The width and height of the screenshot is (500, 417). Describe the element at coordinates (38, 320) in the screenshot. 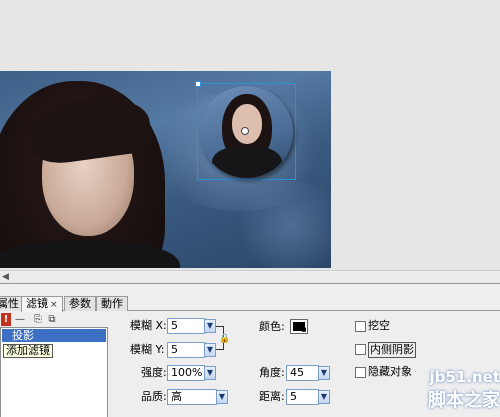

I see `copy-filter-icon: ⎘` at that location.